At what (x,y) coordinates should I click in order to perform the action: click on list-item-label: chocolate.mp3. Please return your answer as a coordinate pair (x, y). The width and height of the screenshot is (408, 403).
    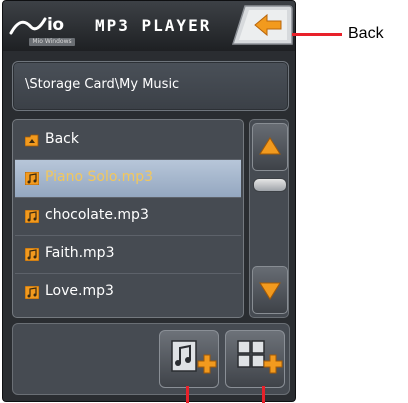
    Looking at the image, I should click on (97, 215).